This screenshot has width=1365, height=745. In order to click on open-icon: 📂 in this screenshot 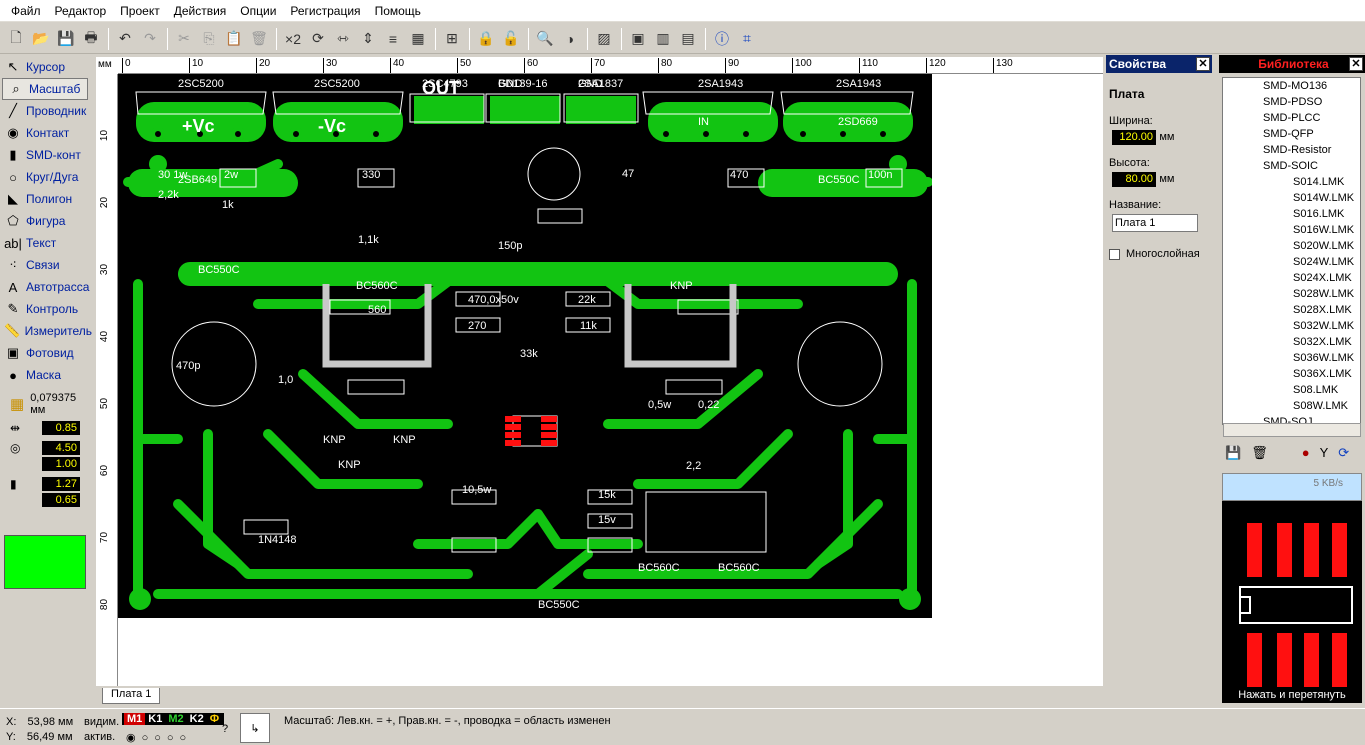, I will do `click(41, 39)`.